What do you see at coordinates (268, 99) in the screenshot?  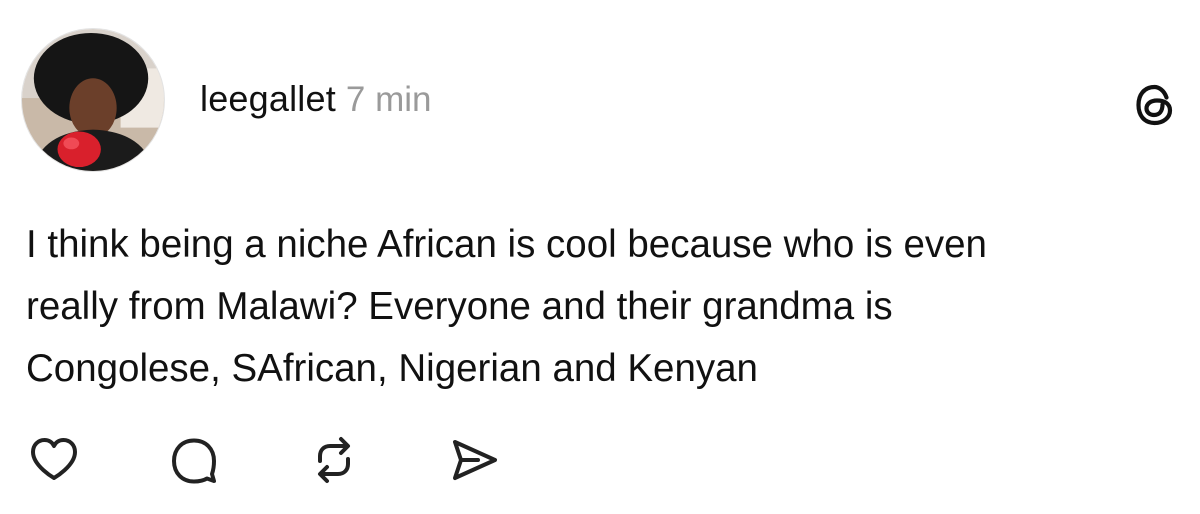 I see `username: leegallet` at bounding box center [268, 99].